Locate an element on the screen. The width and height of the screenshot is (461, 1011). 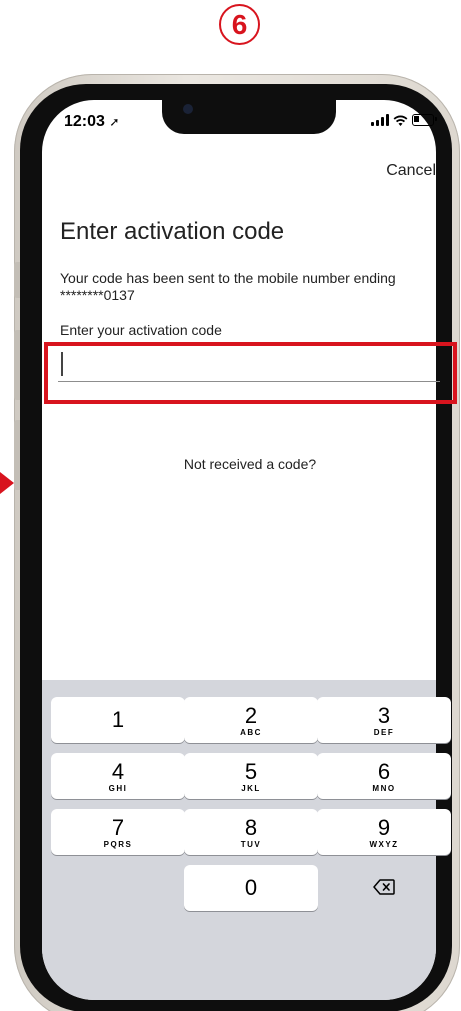
keypad-key-8: 8 TUV is located at coordinates (251, 832).